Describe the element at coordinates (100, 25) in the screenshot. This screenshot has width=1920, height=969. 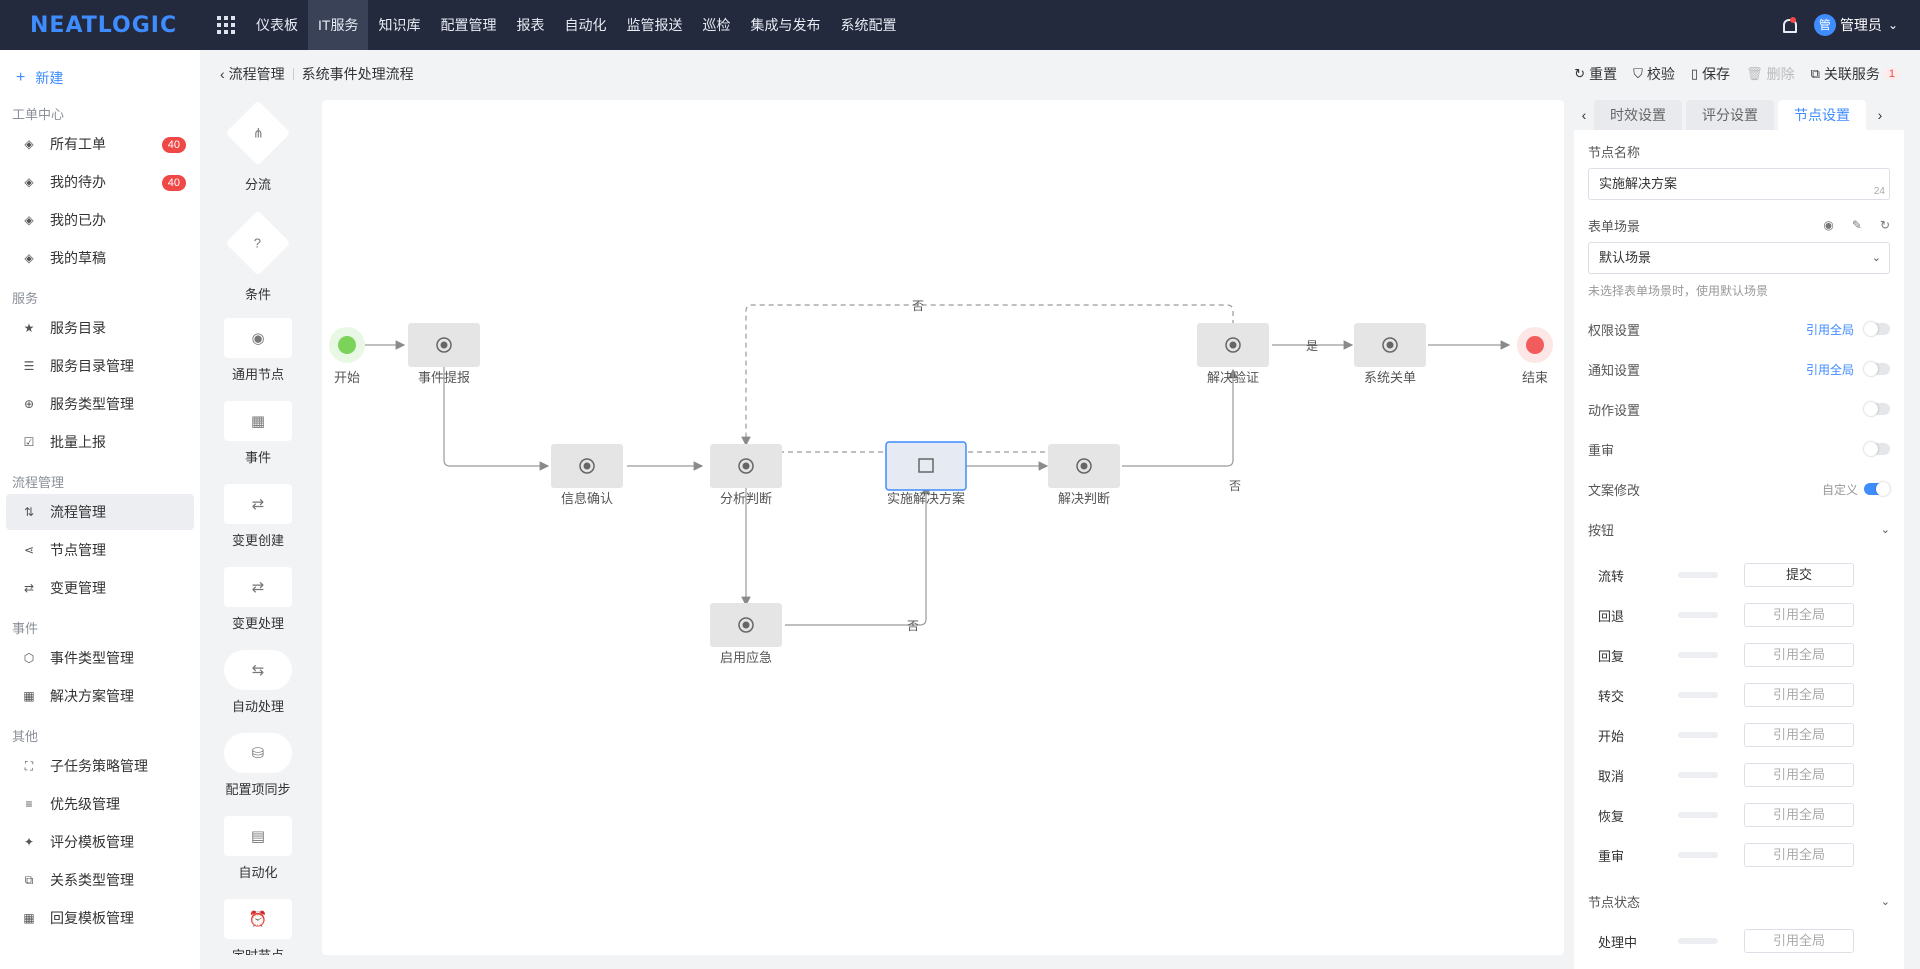
I see `brand-logo: NEATLOGIC` at that location.